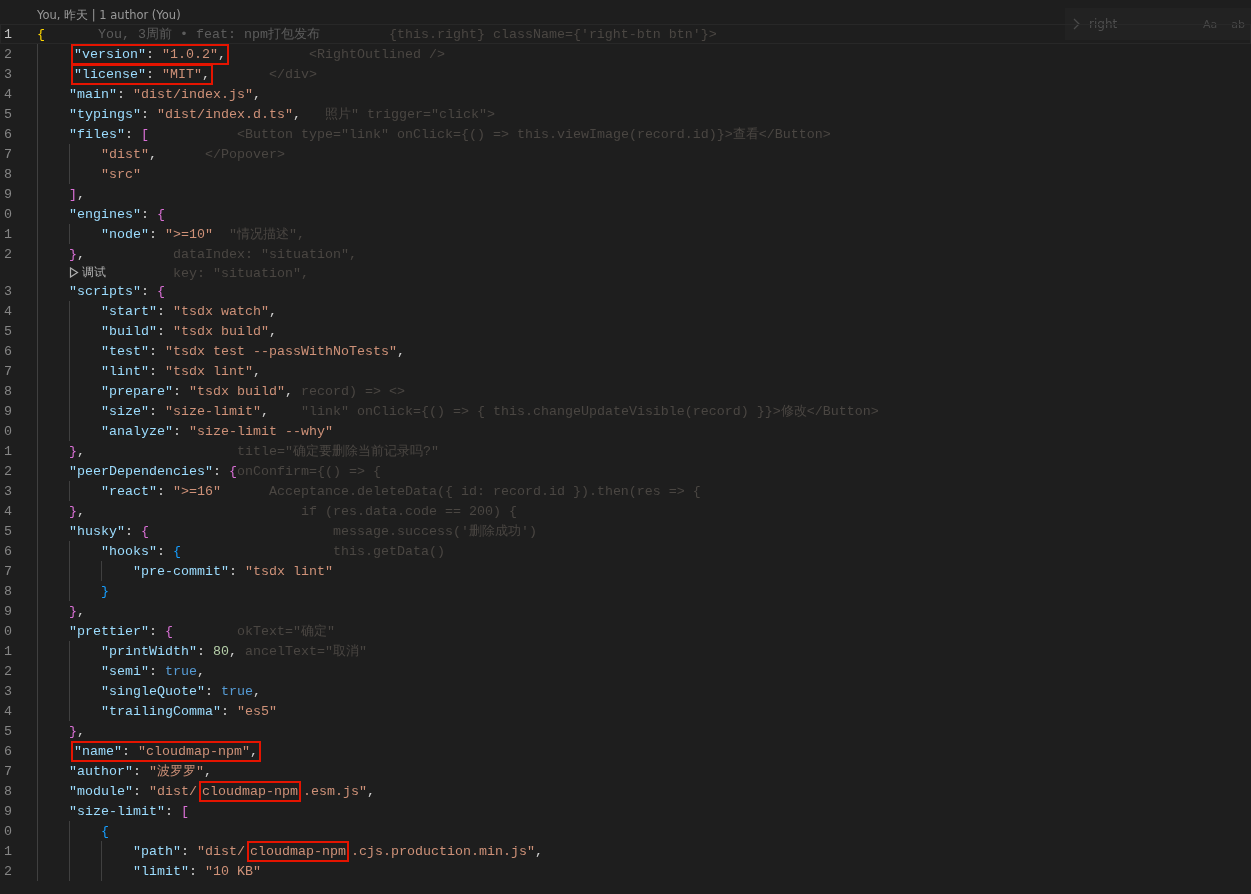 The width and height of the screenshot is (1251, 894). Describe the element at coordinates (109, 631) in the screenshot. I see `code-token: "prettier"` at that location.